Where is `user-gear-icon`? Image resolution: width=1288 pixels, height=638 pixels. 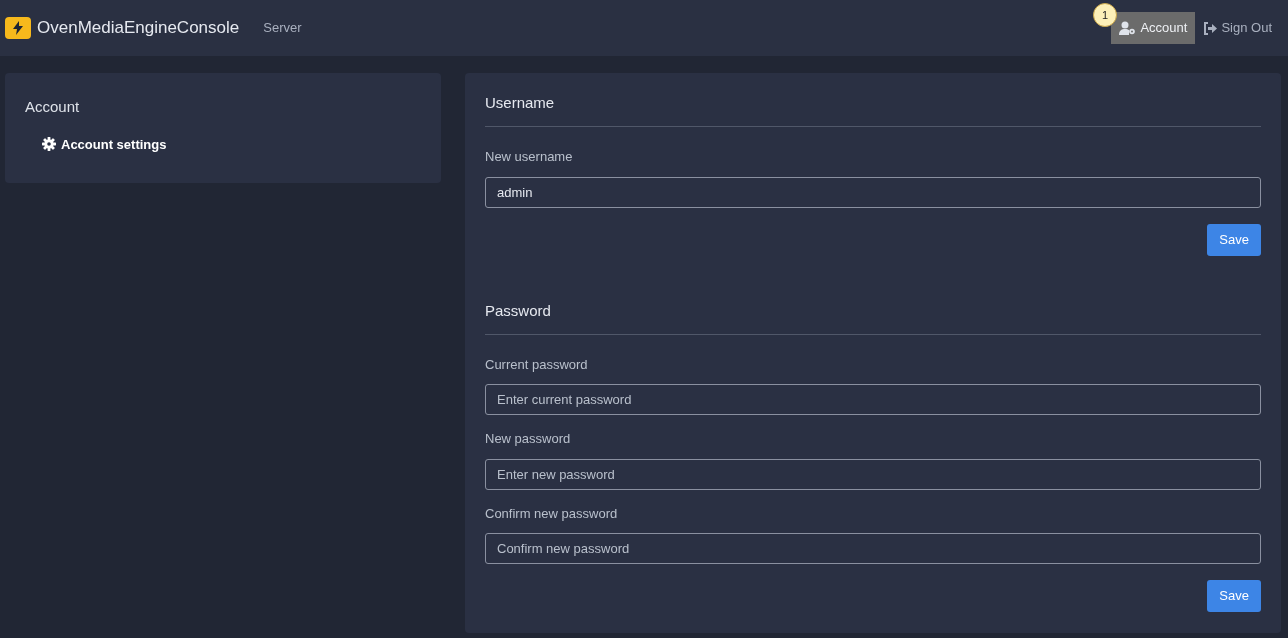 user-gear-icon is located at coordinates (1128, 28).